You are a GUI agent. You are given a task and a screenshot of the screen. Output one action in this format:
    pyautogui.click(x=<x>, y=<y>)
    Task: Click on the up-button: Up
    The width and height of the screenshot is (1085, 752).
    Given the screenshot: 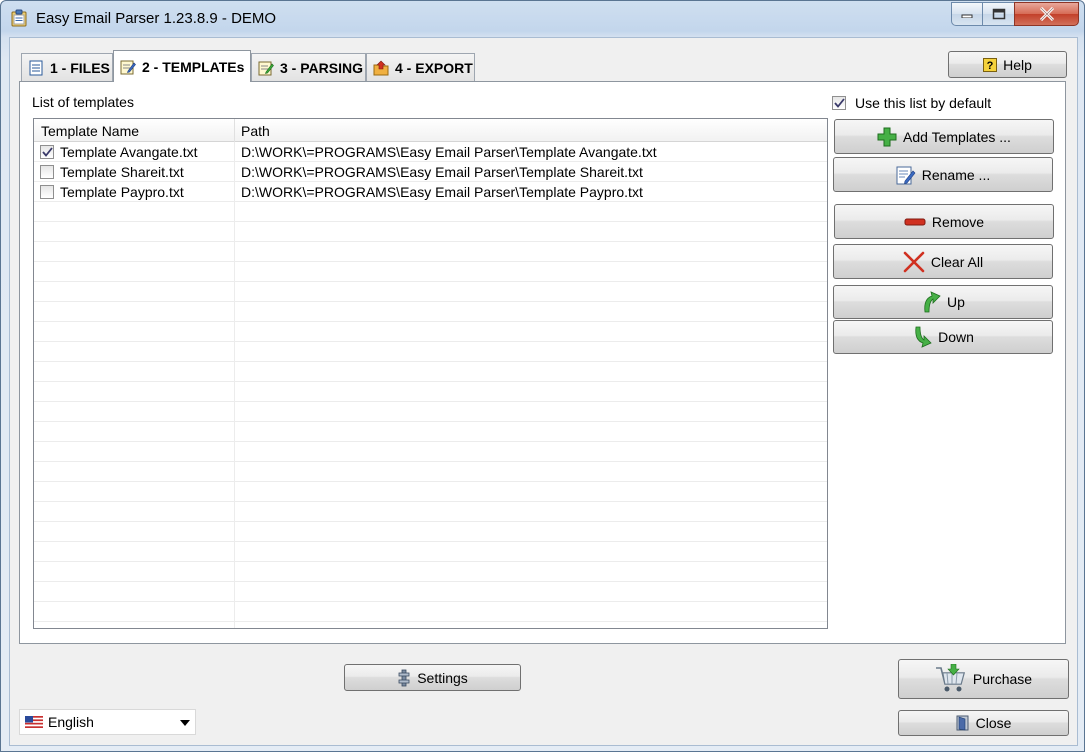 What is the action you would take?
    pyautogui.click(x=943, y=302)
    